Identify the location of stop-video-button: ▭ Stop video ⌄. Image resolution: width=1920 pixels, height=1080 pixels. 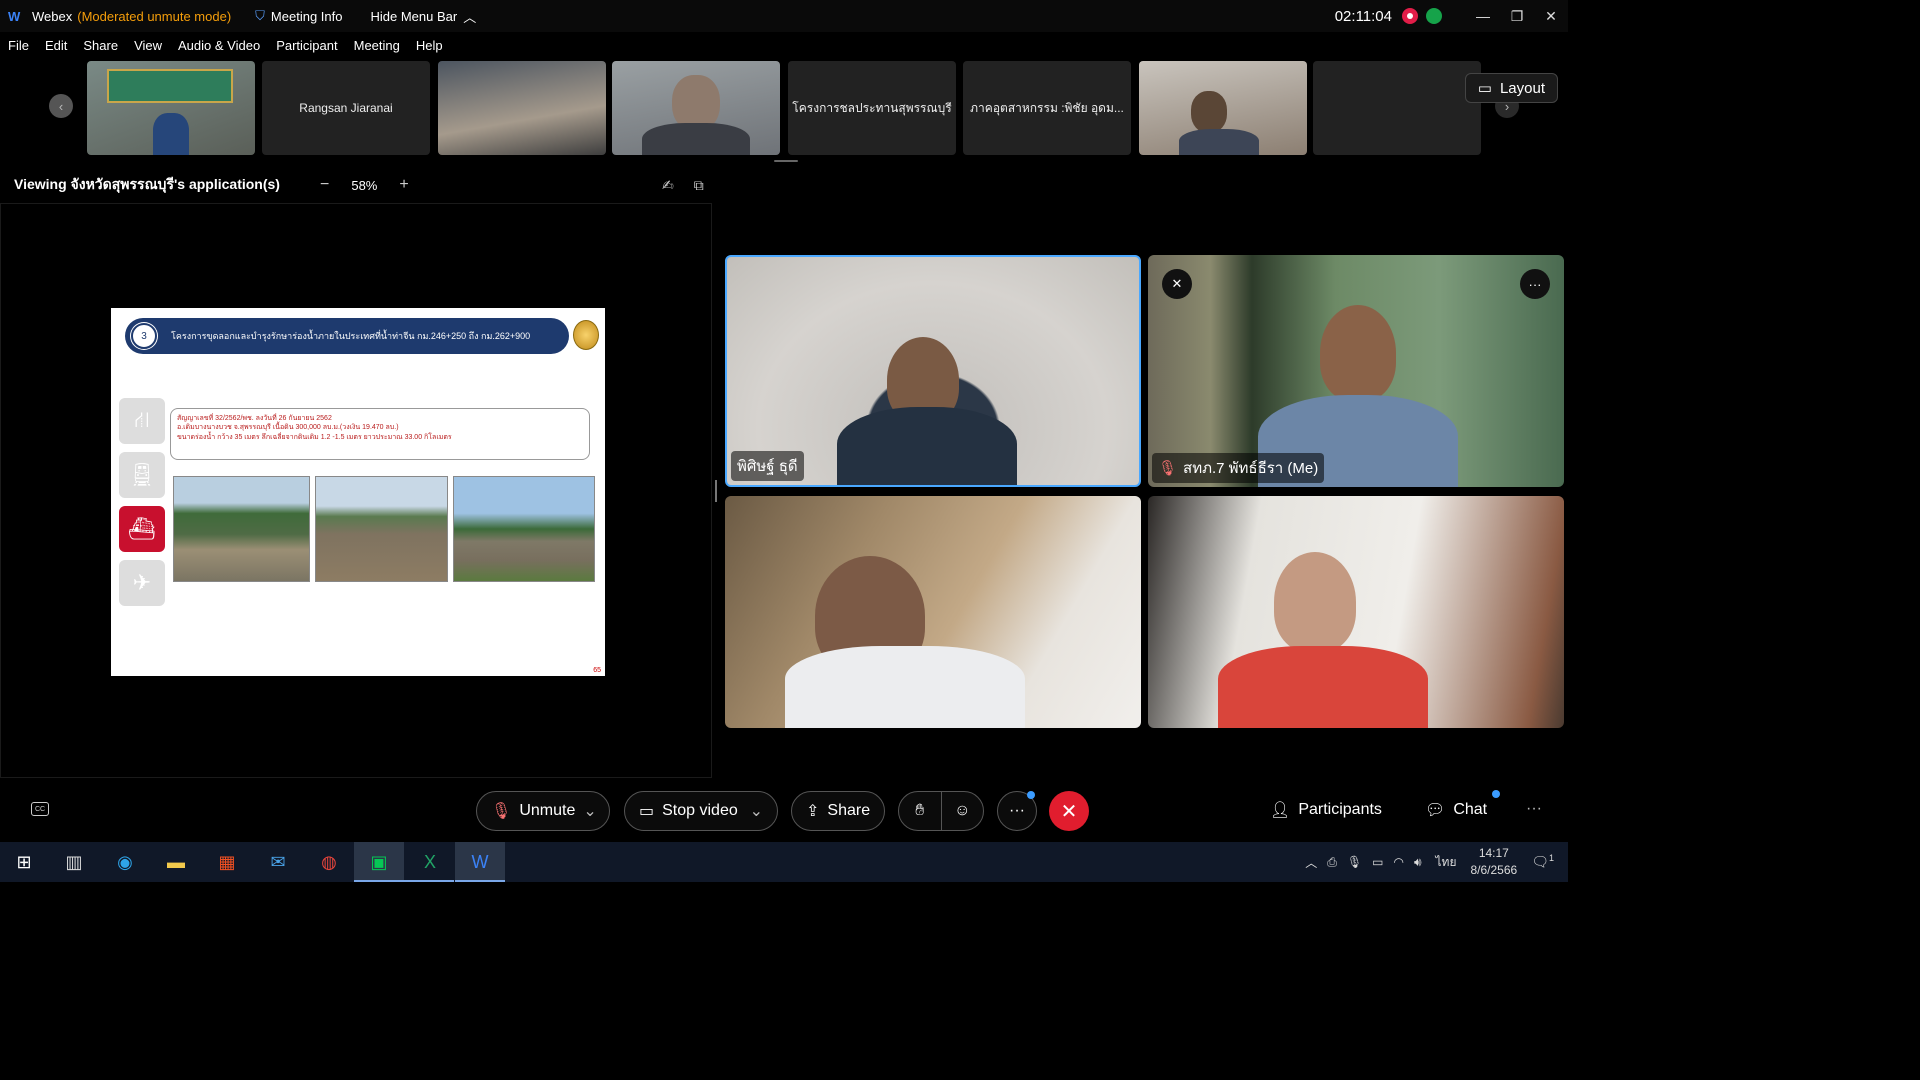
(701, 811).